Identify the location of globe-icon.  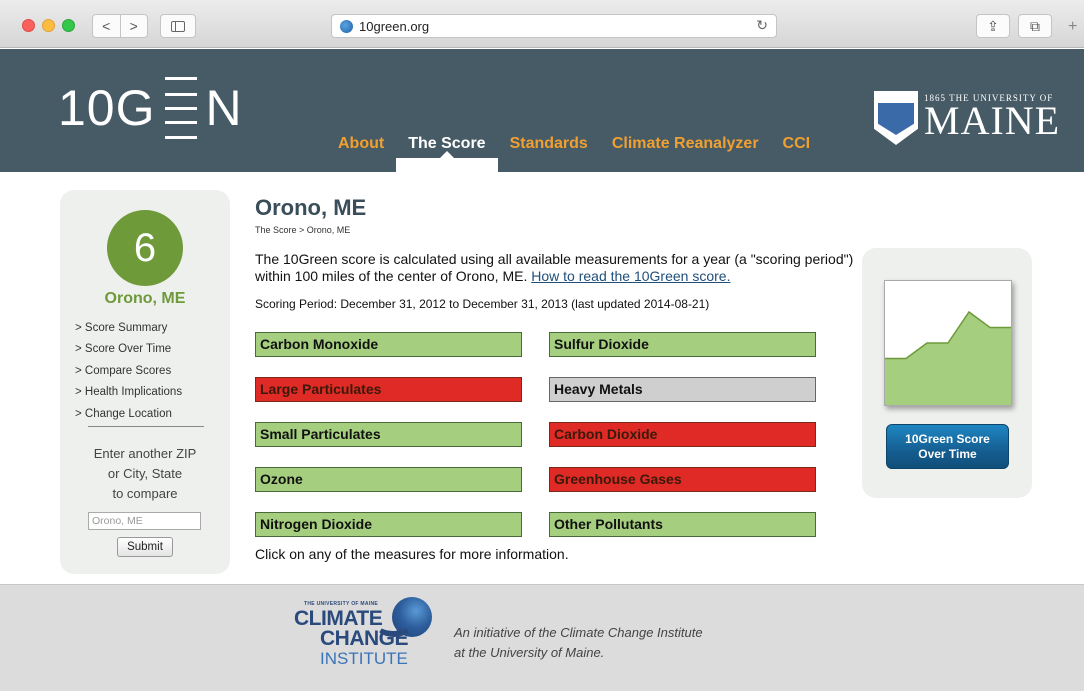
(346, 26).